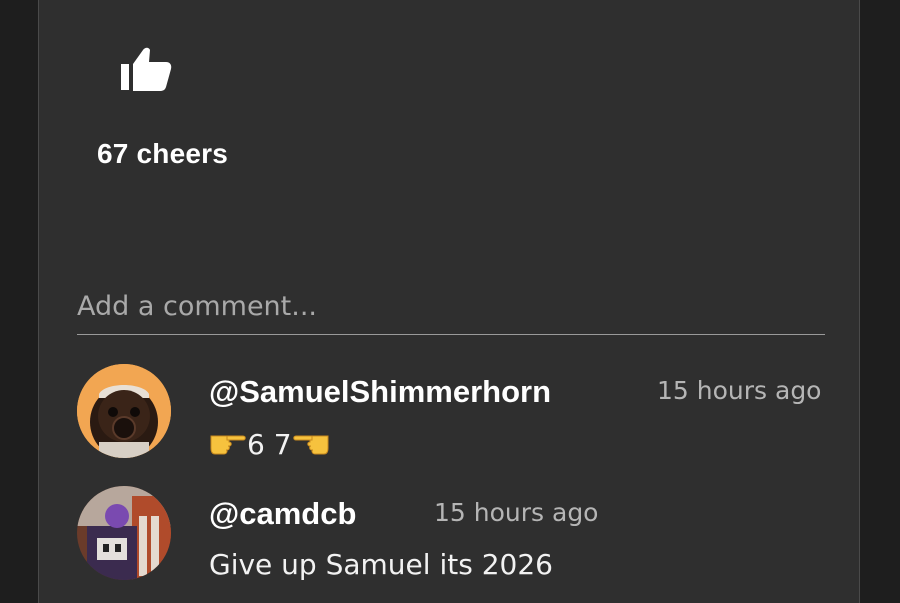  Describe the element at coordinates (380, 392) in the screenshot. I see `comment-author-handle: @SamuelShimmerhorn` at that location.